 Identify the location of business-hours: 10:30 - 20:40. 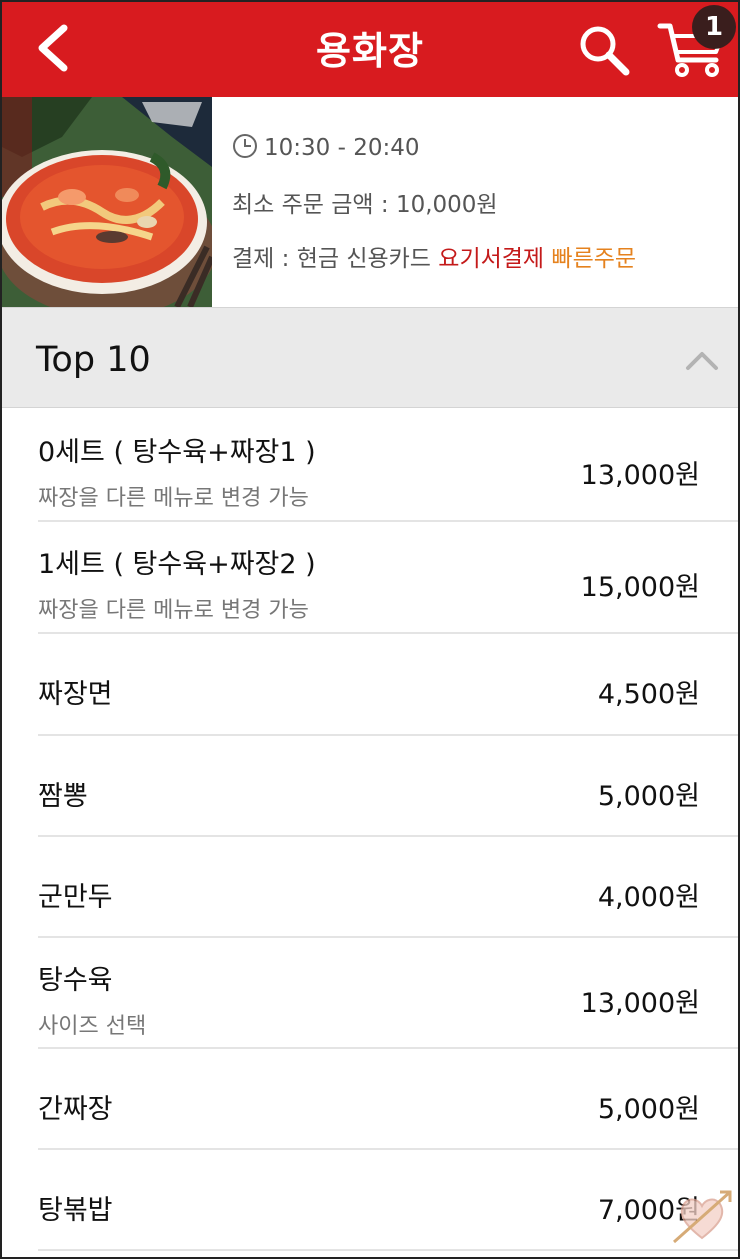
(326, 147).